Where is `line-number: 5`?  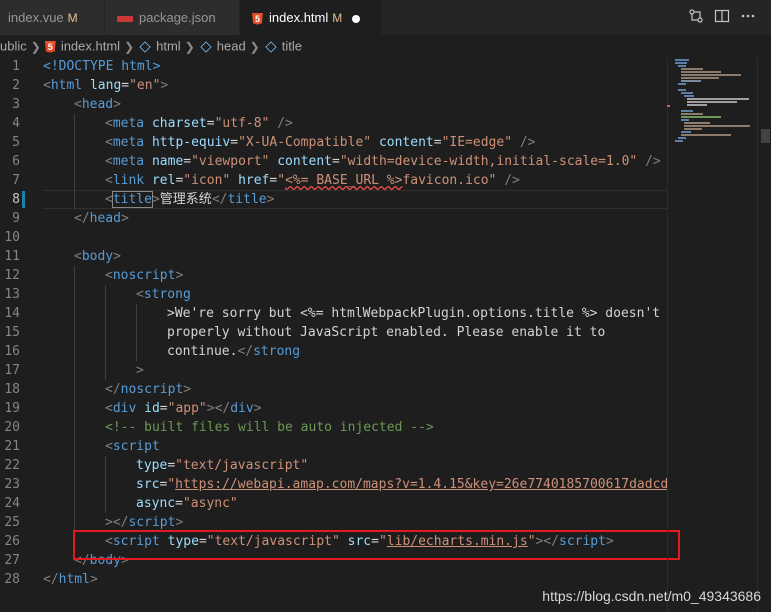
line-number: 5 is located at coordinates (16, 142).